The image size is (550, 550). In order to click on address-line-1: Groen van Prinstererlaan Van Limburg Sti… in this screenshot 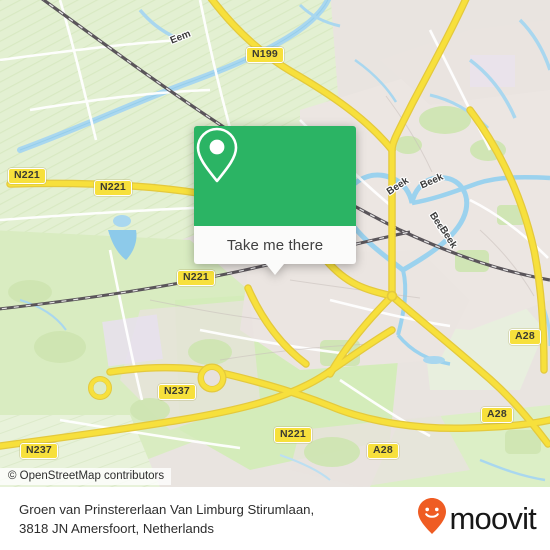, I will do `click(167, 509)`.